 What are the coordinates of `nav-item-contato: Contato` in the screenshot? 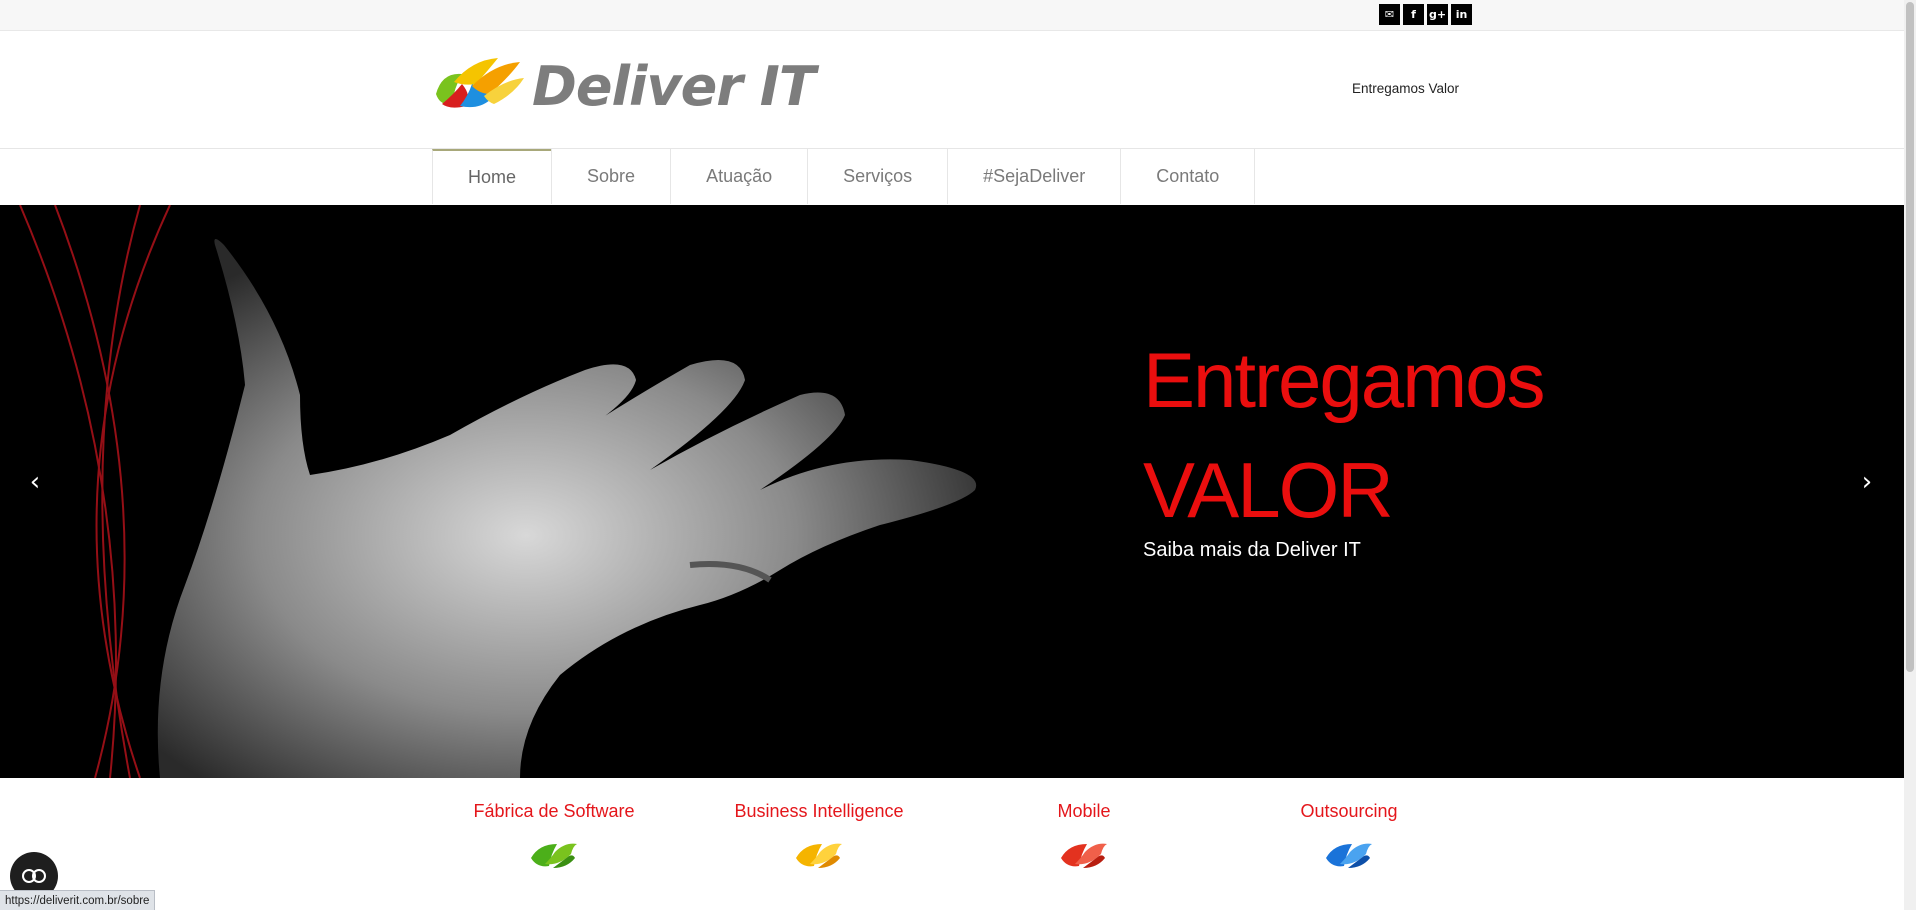 It's located at (1188, 176).